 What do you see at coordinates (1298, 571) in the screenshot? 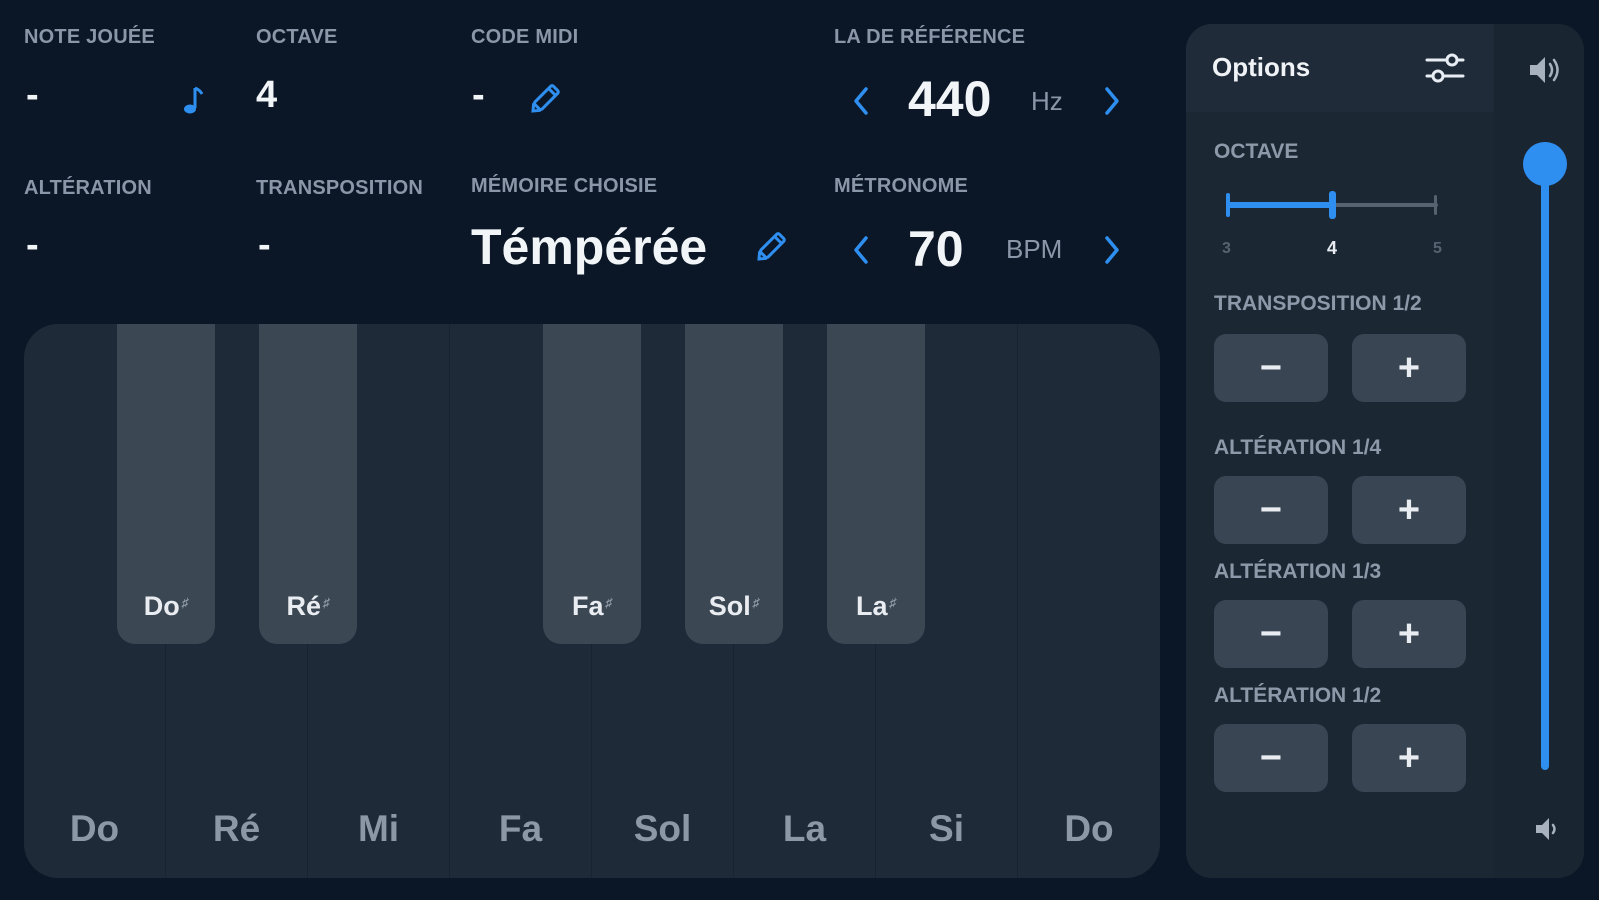
I see `alteration-third-label: ALTÉRATION 1/3` at bounding box center [1298, 571].